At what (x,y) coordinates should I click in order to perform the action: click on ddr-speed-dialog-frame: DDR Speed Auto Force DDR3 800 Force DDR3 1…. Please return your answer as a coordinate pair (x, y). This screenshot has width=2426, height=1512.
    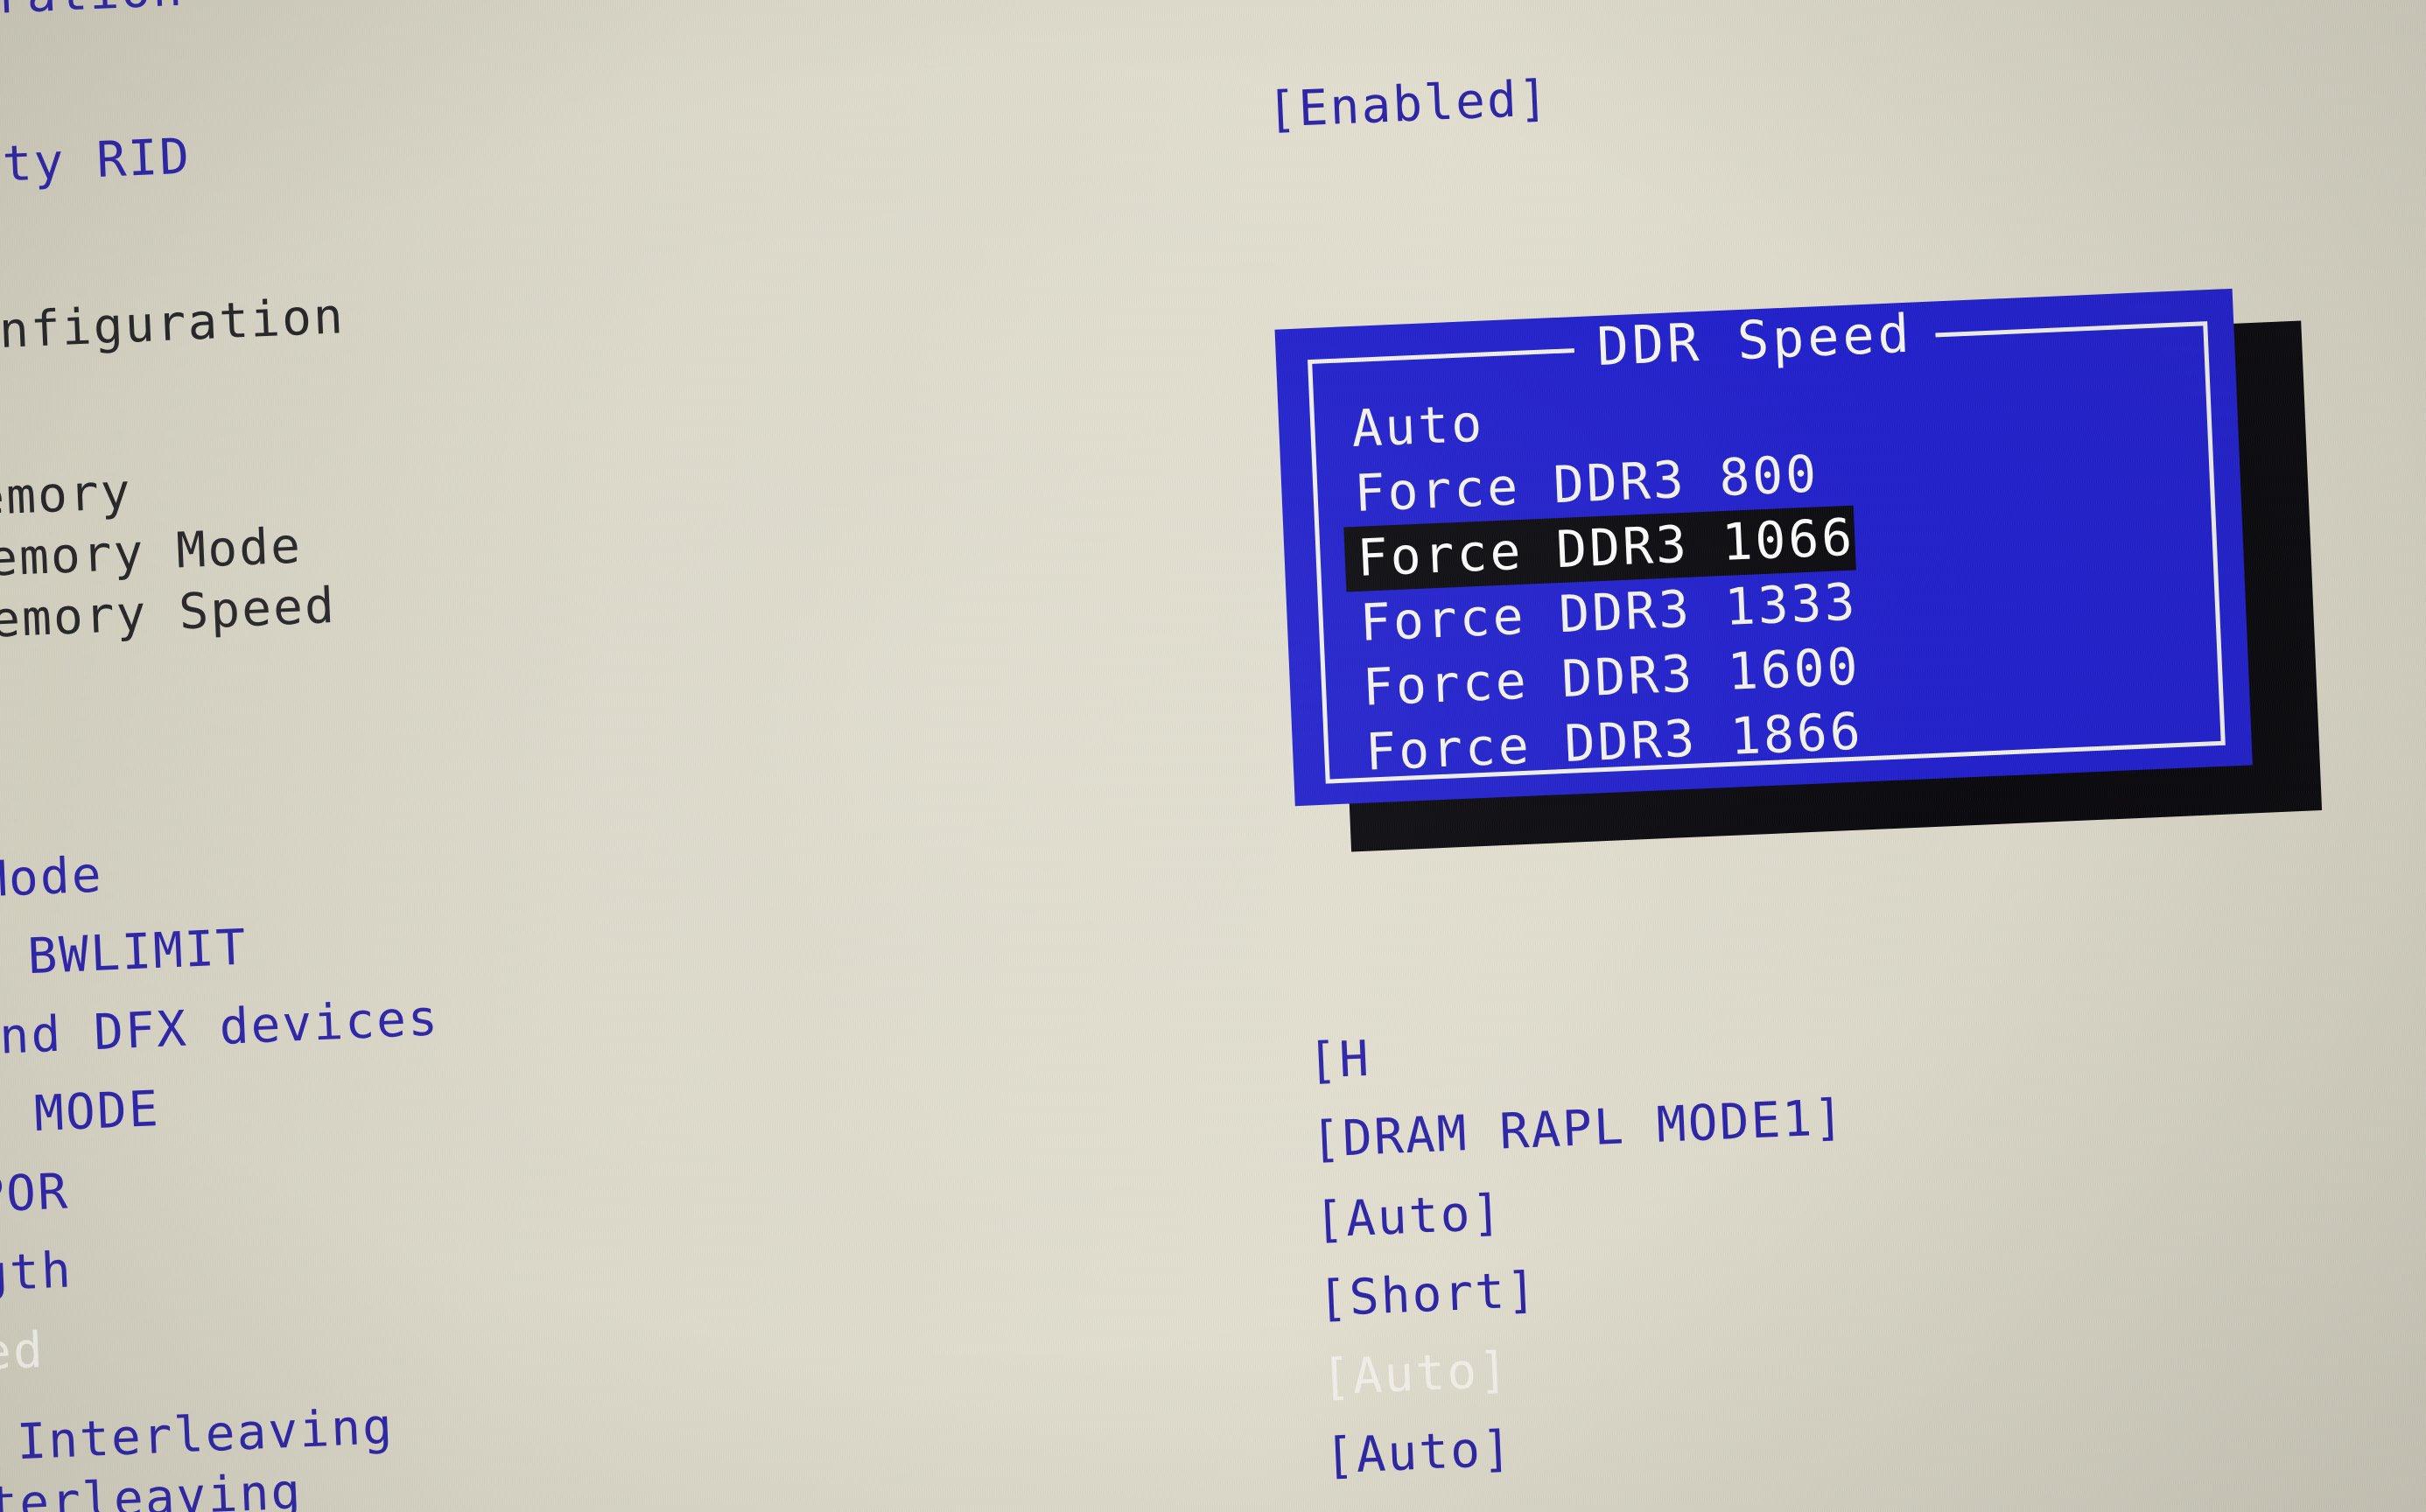
    Looking at the image, I should click on (1767, 544).